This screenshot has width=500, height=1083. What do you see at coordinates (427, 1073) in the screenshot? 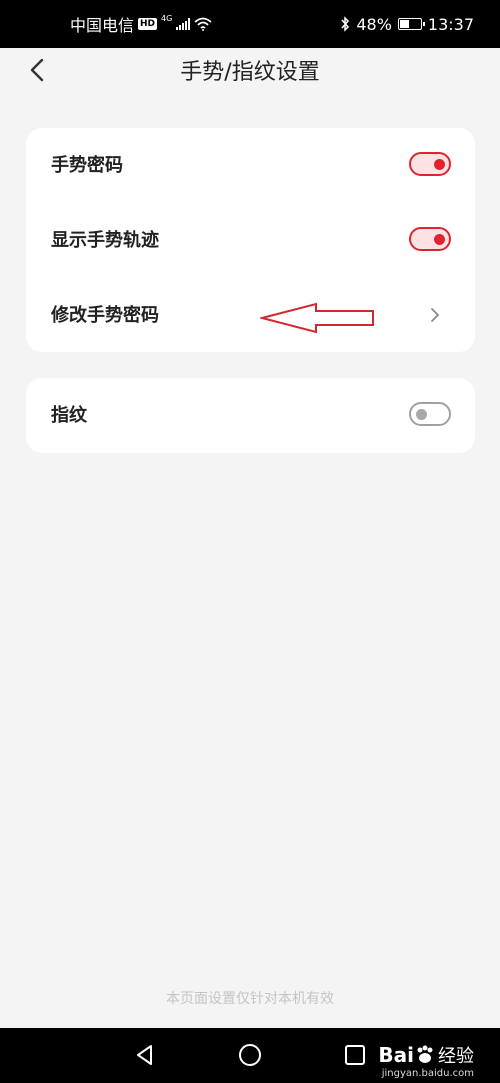
I see `watermark-url: jingyan.baidu.com` at bounding box center [427, 1073].